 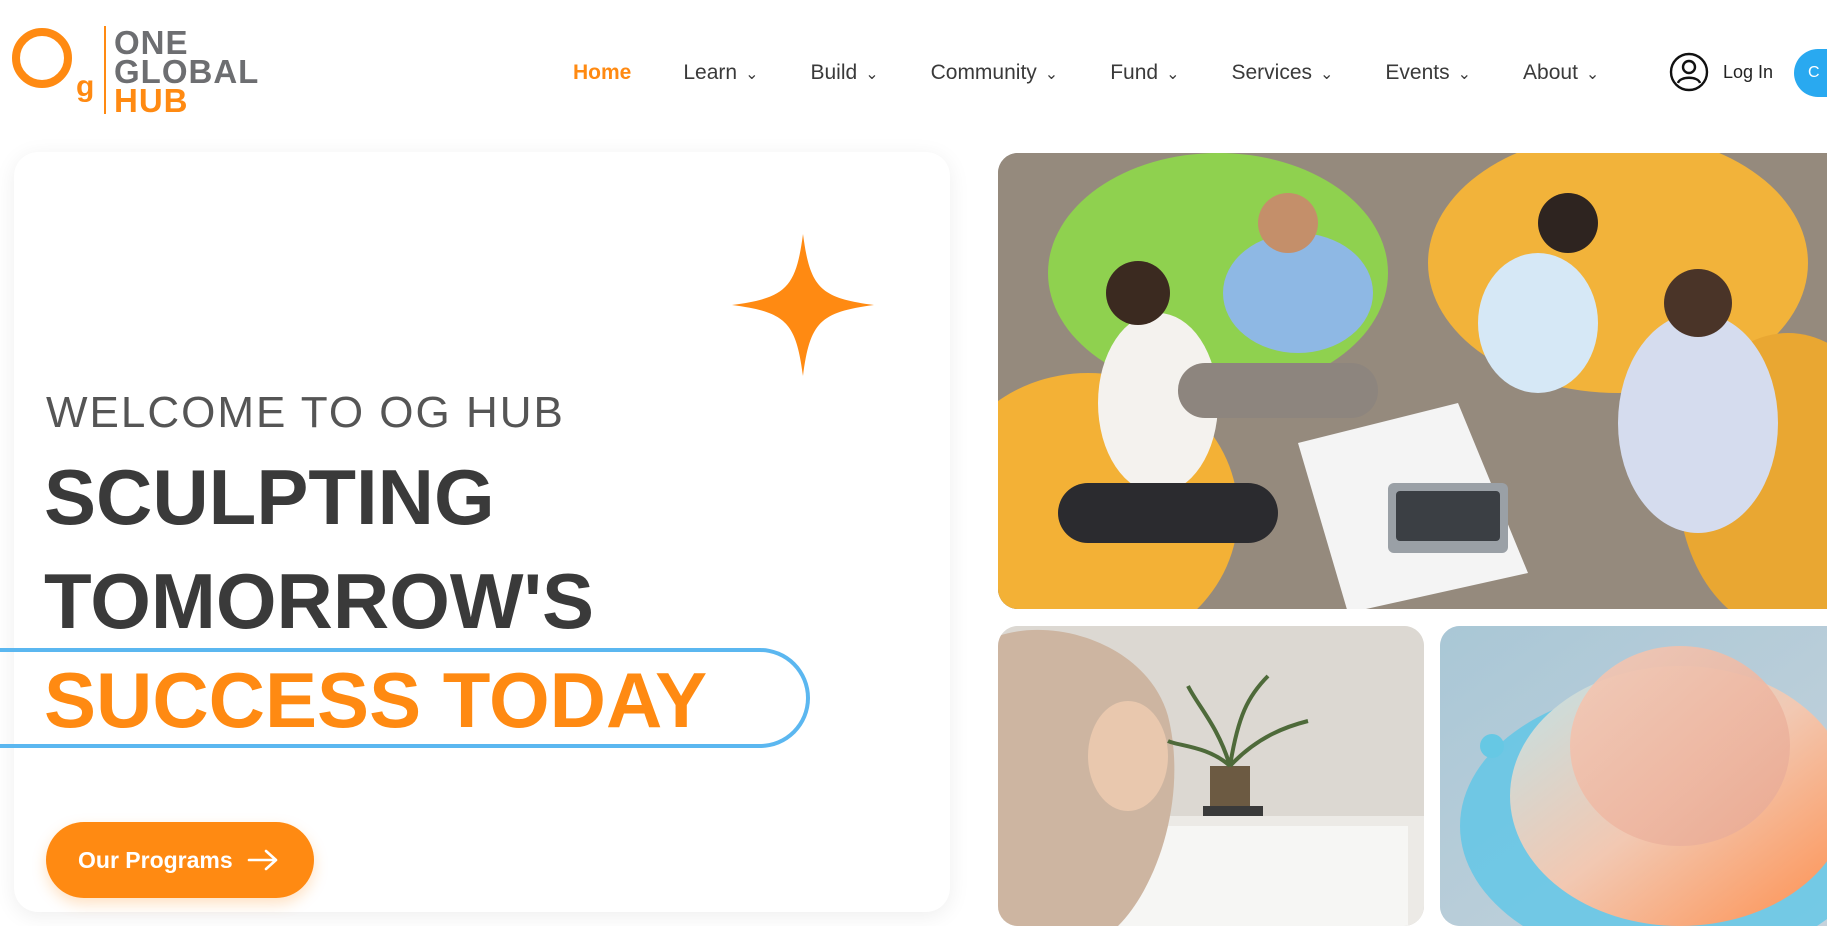 I want to click on nav-item-events: Events ⌄, so click(x=1428, y=73).